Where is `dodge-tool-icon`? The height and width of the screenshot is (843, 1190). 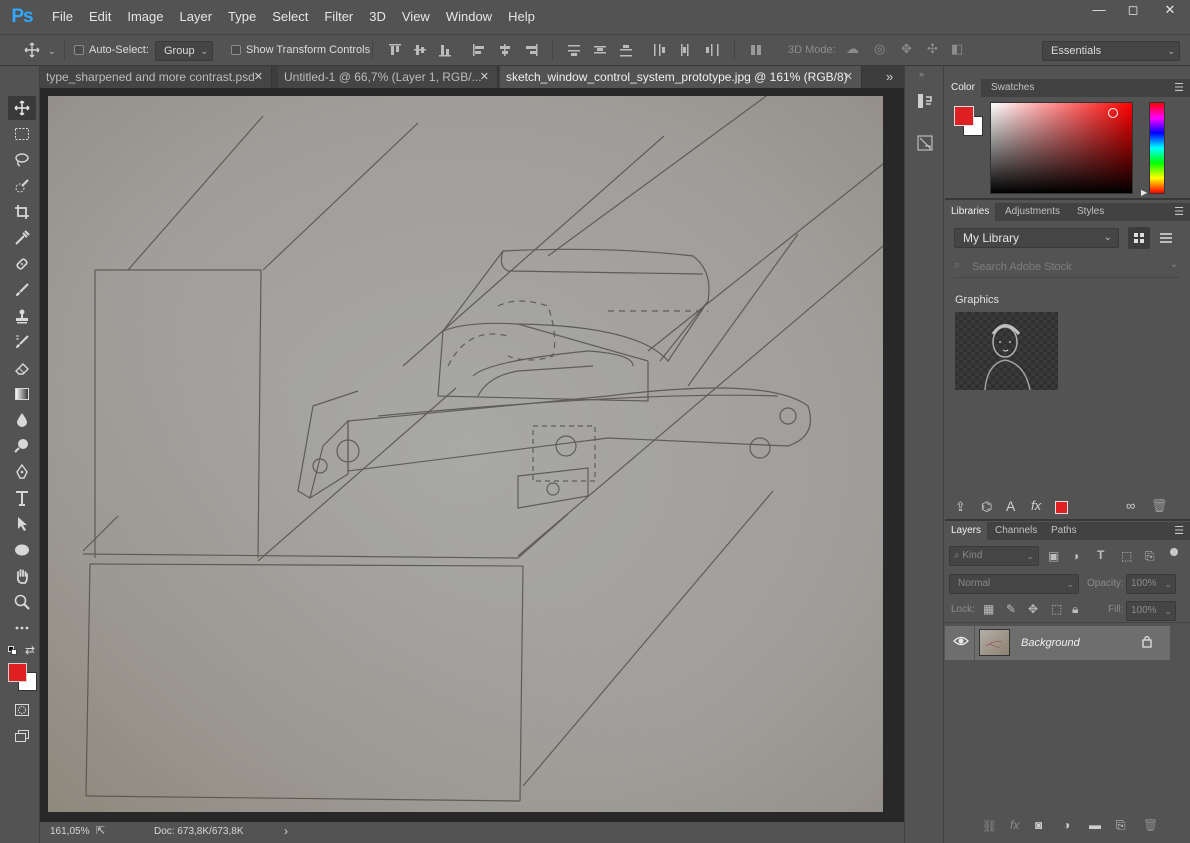 dodge-tool-icon is located at coordinates (22, 446).